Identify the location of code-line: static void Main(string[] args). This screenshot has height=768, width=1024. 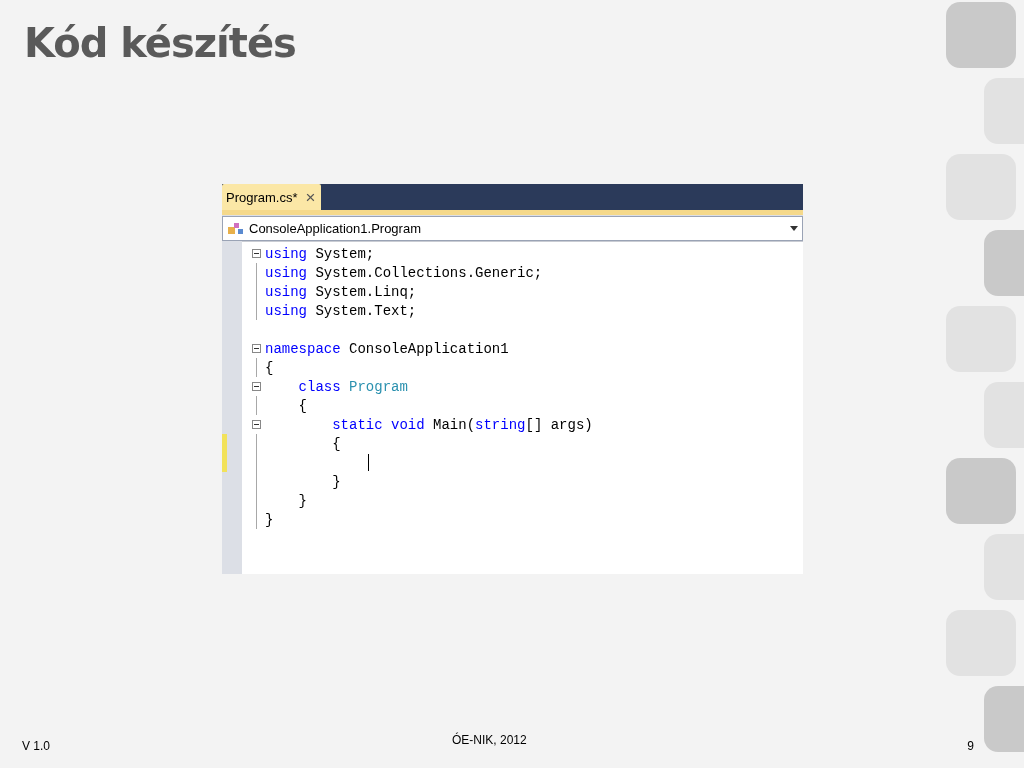
(462, 424).